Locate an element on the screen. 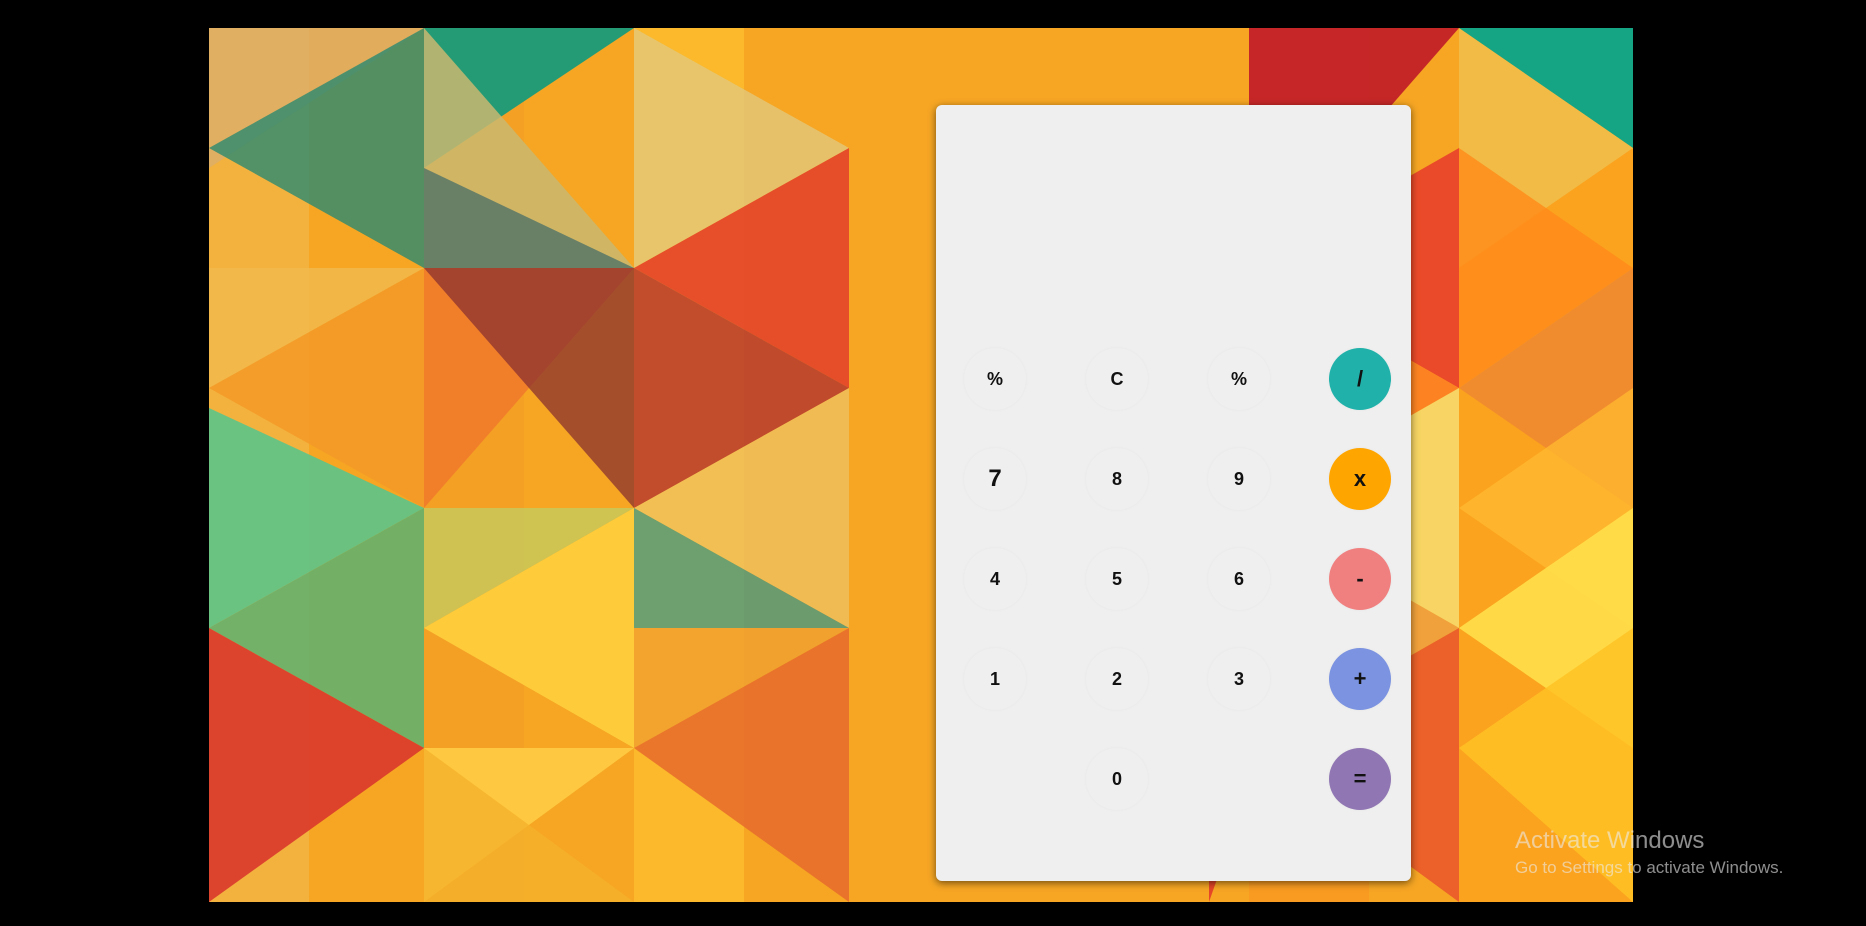 The height and width of the screenshot is (926, 1866). two-button: 2 is located at coordinates (1117, 679).